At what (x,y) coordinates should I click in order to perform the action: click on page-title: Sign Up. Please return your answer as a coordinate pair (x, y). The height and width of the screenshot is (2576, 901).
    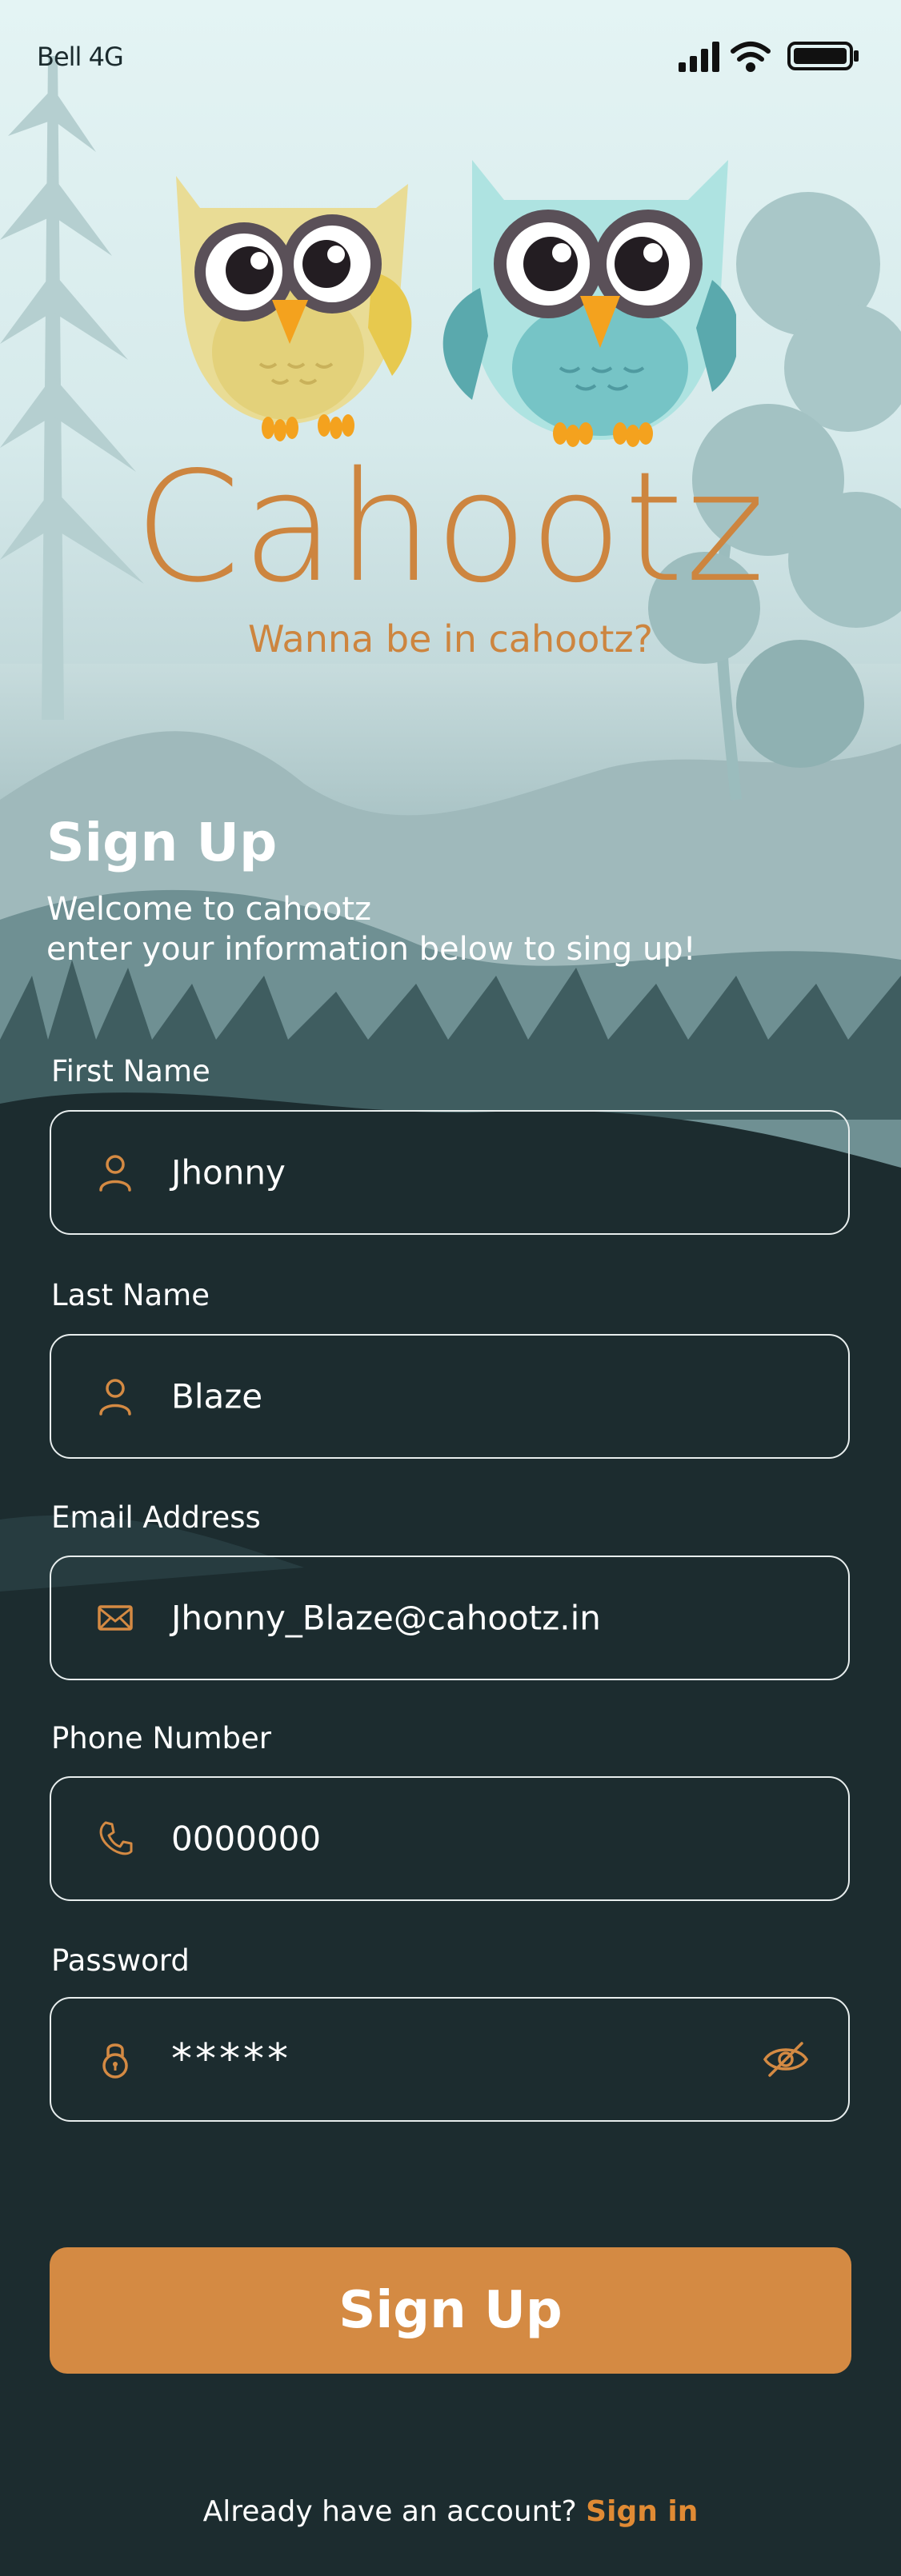
    Looking at the image, I should click on (162, 843).